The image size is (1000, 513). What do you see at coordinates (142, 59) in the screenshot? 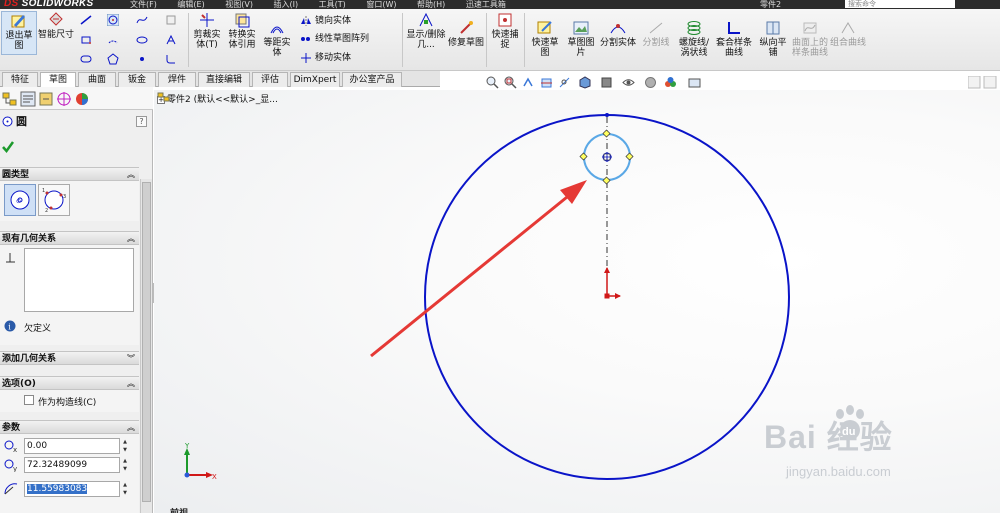
I see `point-tool-icon` at bounding box center [142, 59].